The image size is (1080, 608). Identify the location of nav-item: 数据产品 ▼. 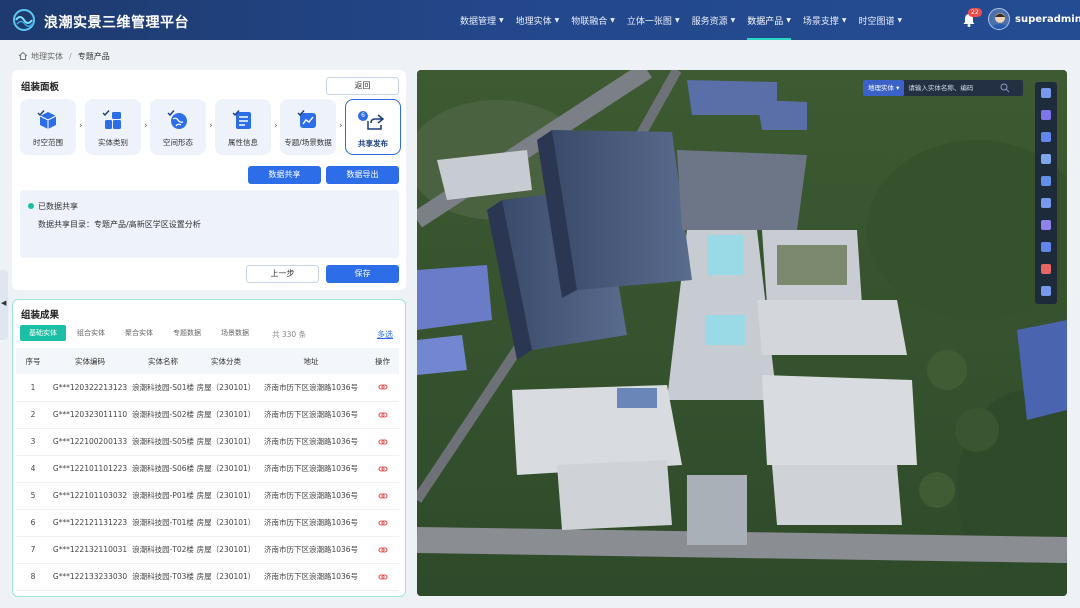
(769, 20).